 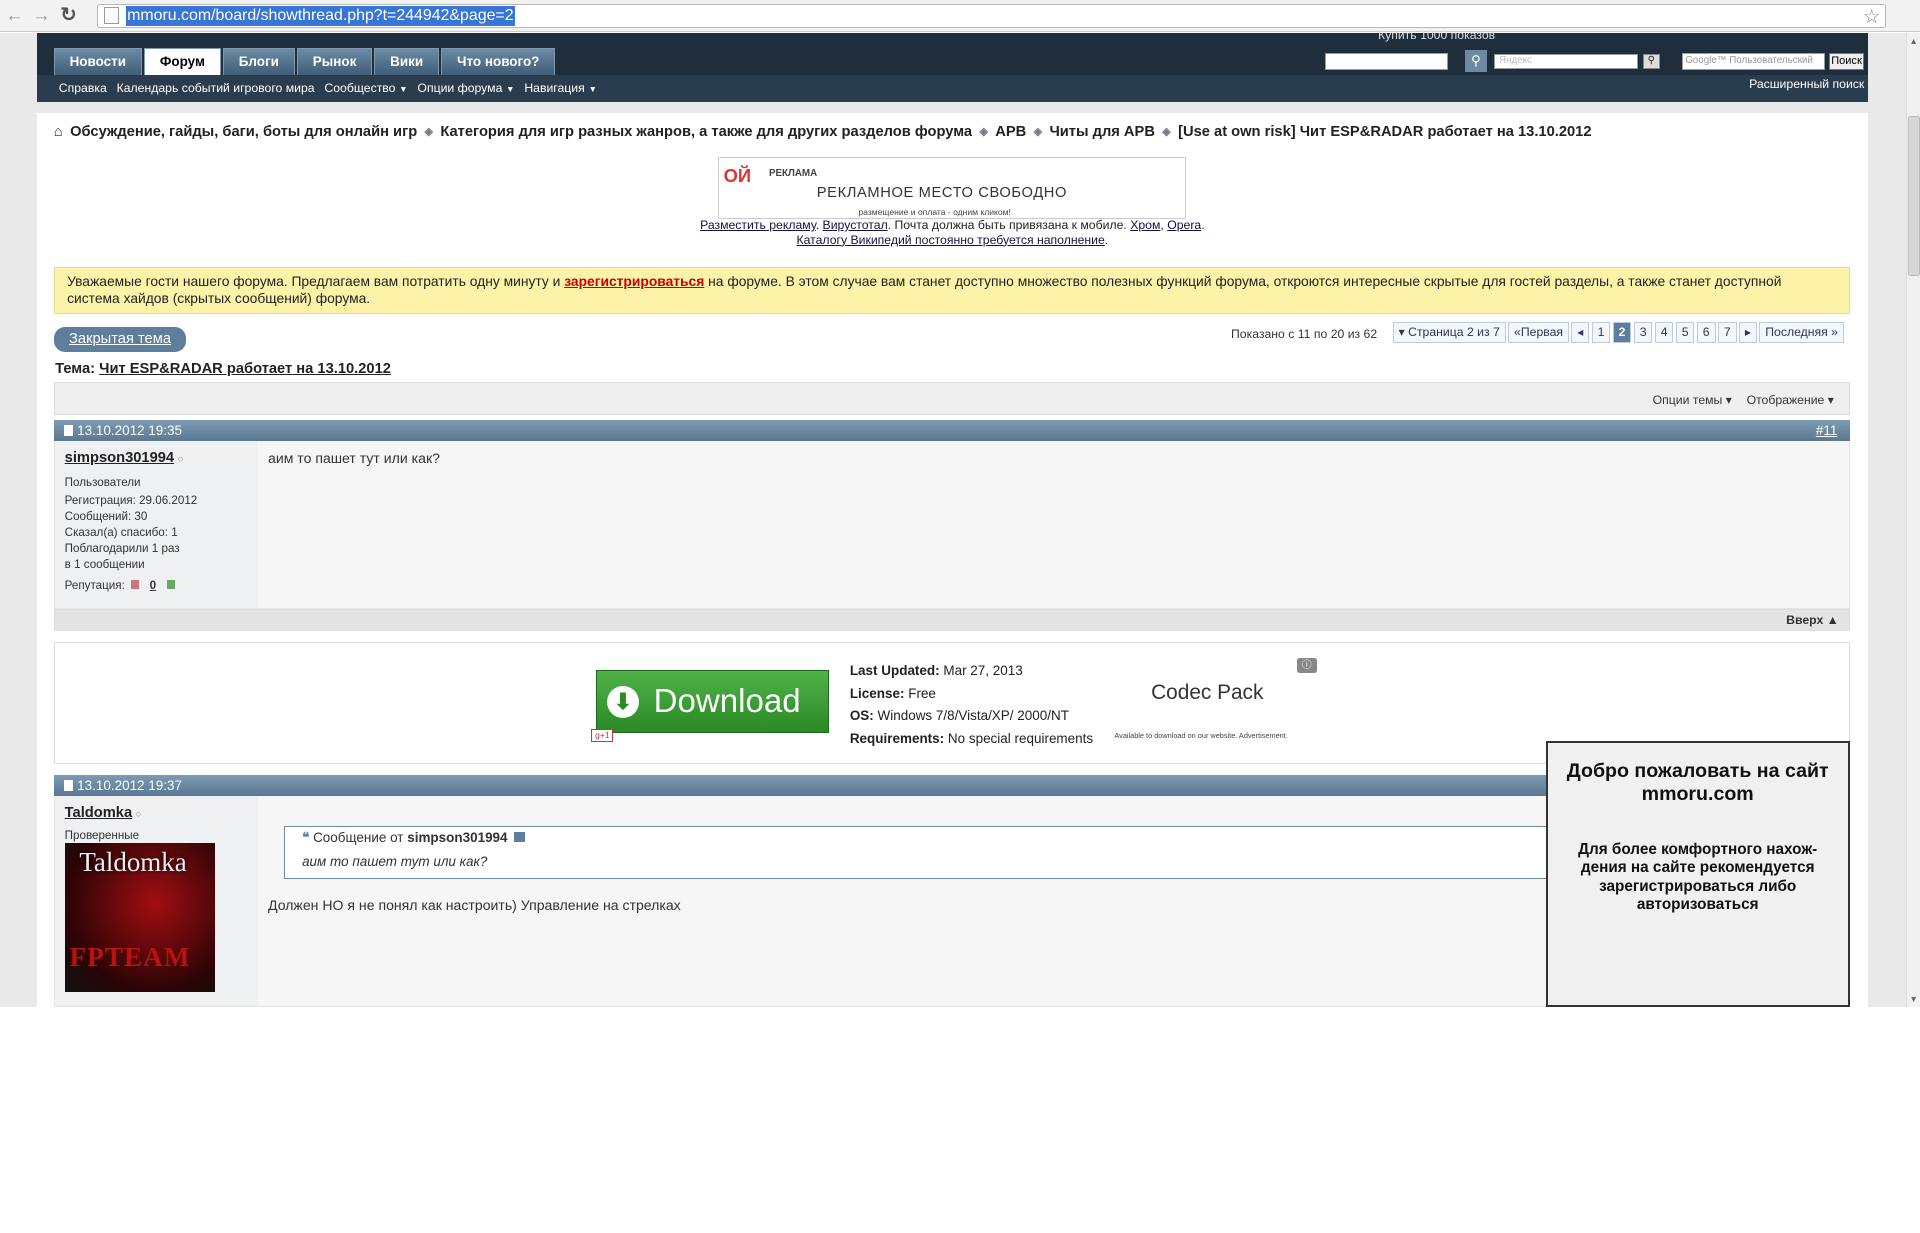 I want to click on requirements-value: No special requirements, so click(x=1019, y=738).